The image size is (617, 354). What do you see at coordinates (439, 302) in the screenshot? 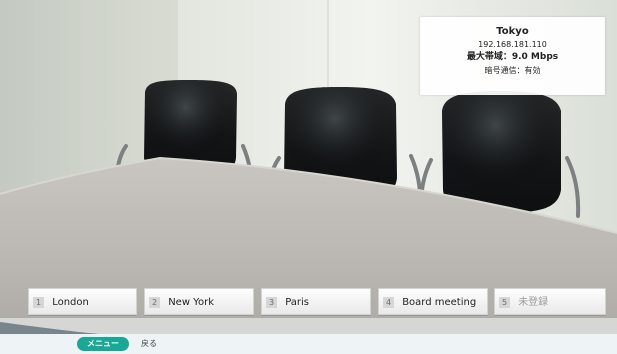
I see `site-label-board-meeting: Board meeting` at bounding box center [439, 302].